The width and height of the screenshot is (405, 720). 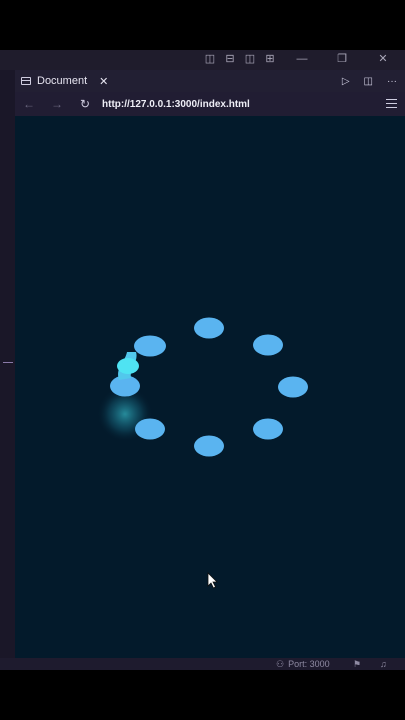 I want to click on loader-dot-bottom-left, so click(x=150, y=429).